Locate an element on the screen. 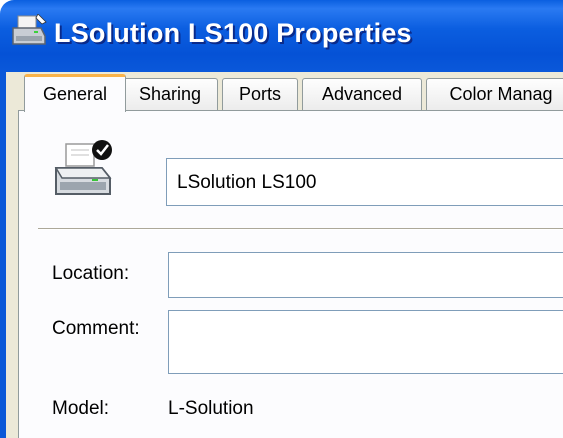  comment-label: Comment: is located at coordinates (96, 328).